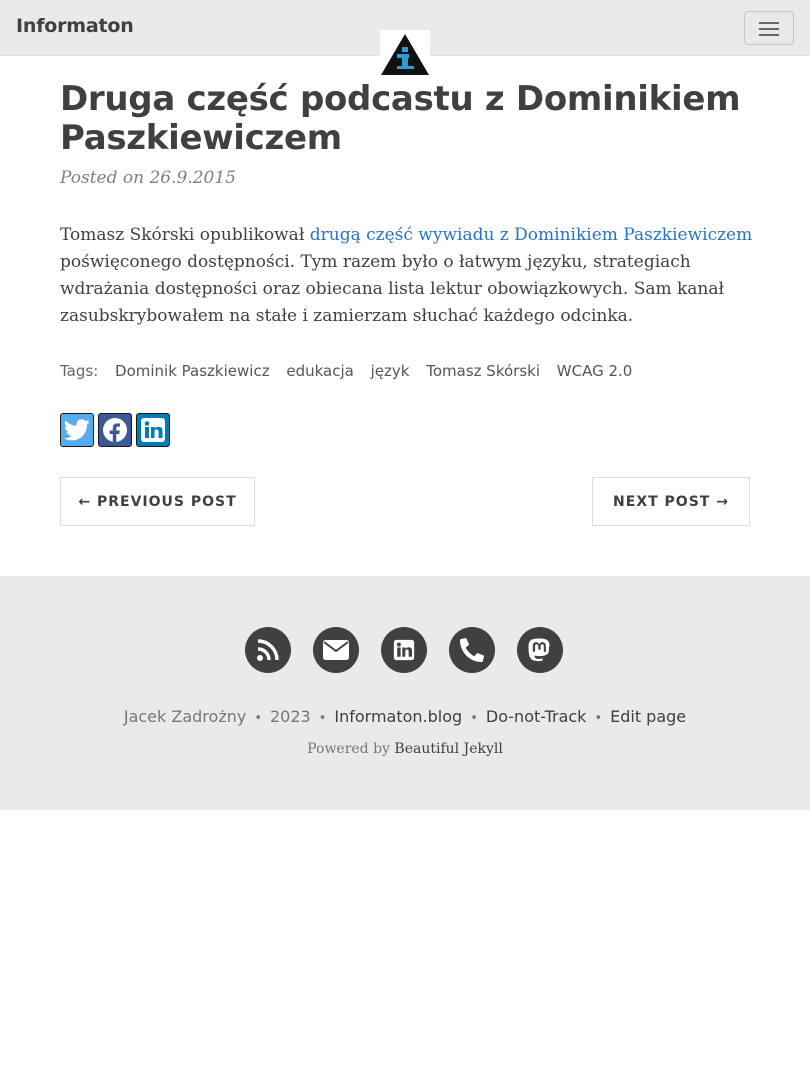 The width and height of the screenshot is (810, 1080). Describe the element at coordinates (390, 371) in the screenshot. I see `tag-link: język` at that location.